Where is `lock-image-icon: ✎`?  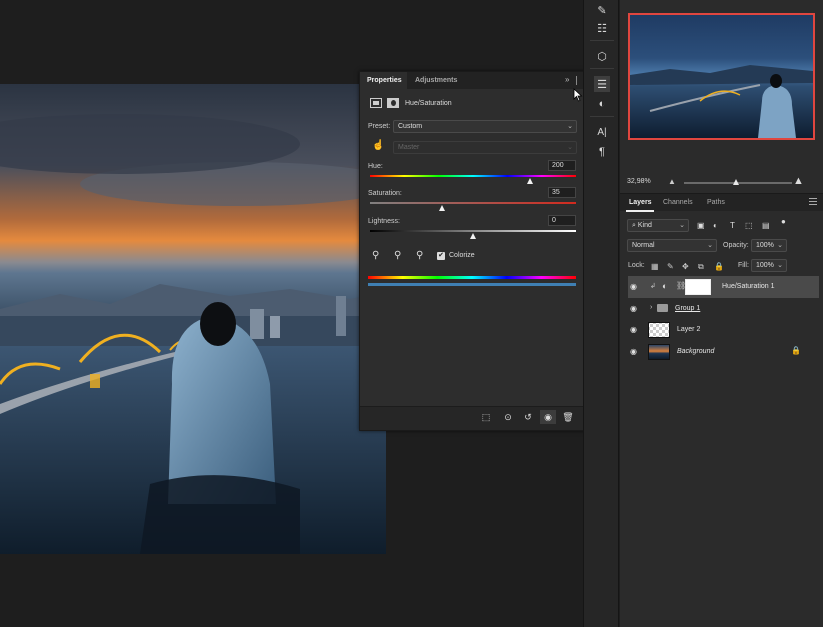 lock-image-icon: ✎ is located at coordinates (670, 266).